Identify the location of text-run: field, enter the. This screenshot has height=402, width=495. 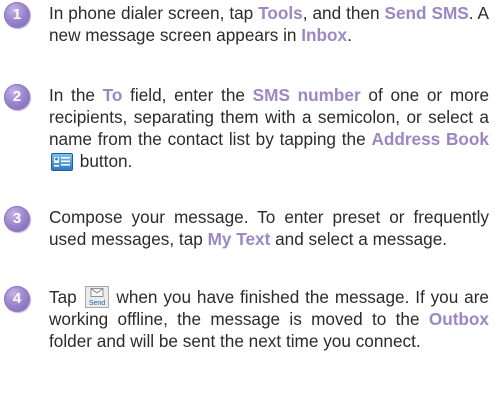
(187, 95).